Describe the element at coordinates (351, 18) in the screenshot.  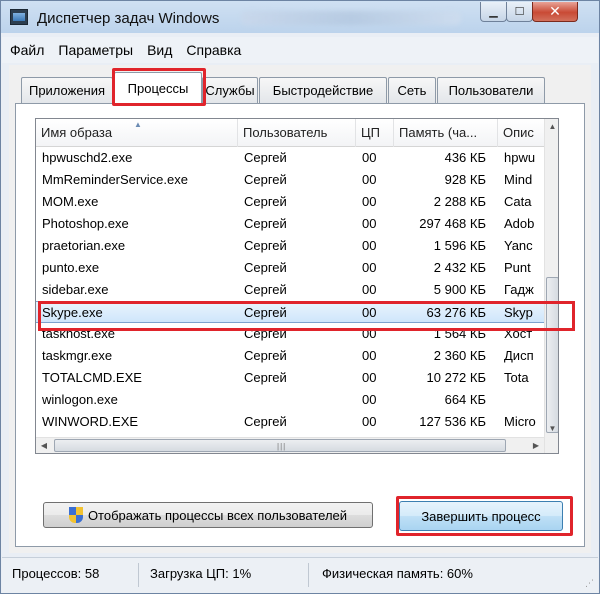
I see `blurred-title-area` at that location.